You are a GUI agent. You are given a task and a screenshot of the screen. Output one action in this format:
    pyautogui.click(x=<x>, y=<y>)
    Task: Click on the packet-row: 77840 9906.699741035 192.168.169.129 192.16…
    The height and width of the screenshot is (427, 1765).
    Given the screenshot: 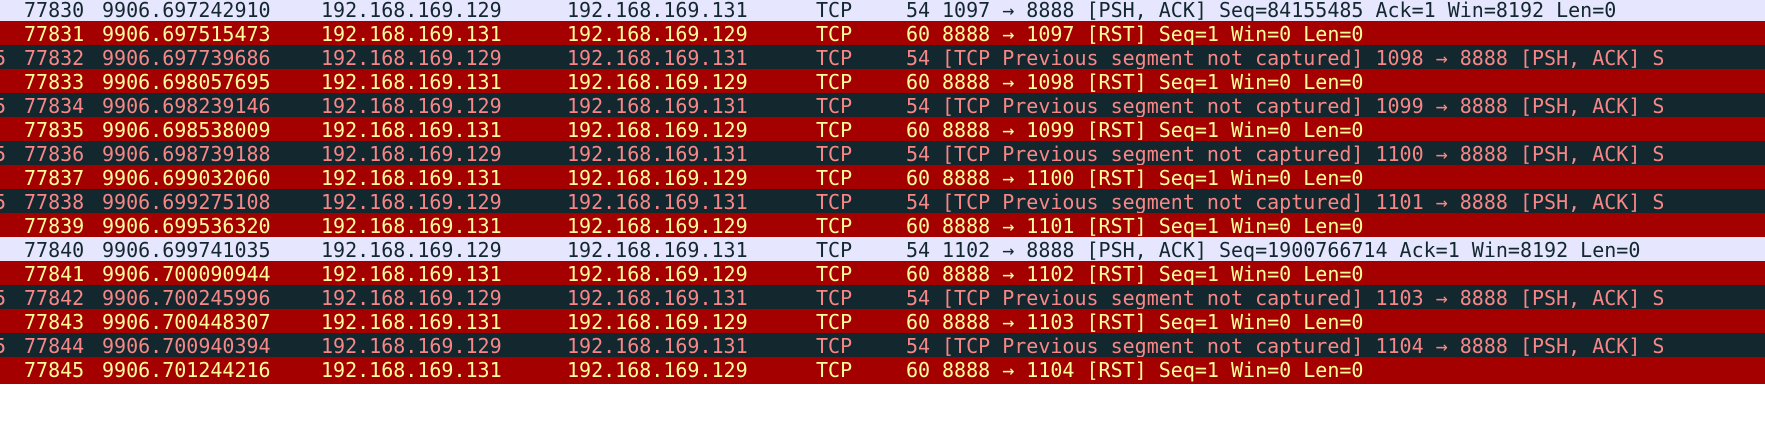 What is the action you would take?
    pyautogui.click(x=882, y=250)
    